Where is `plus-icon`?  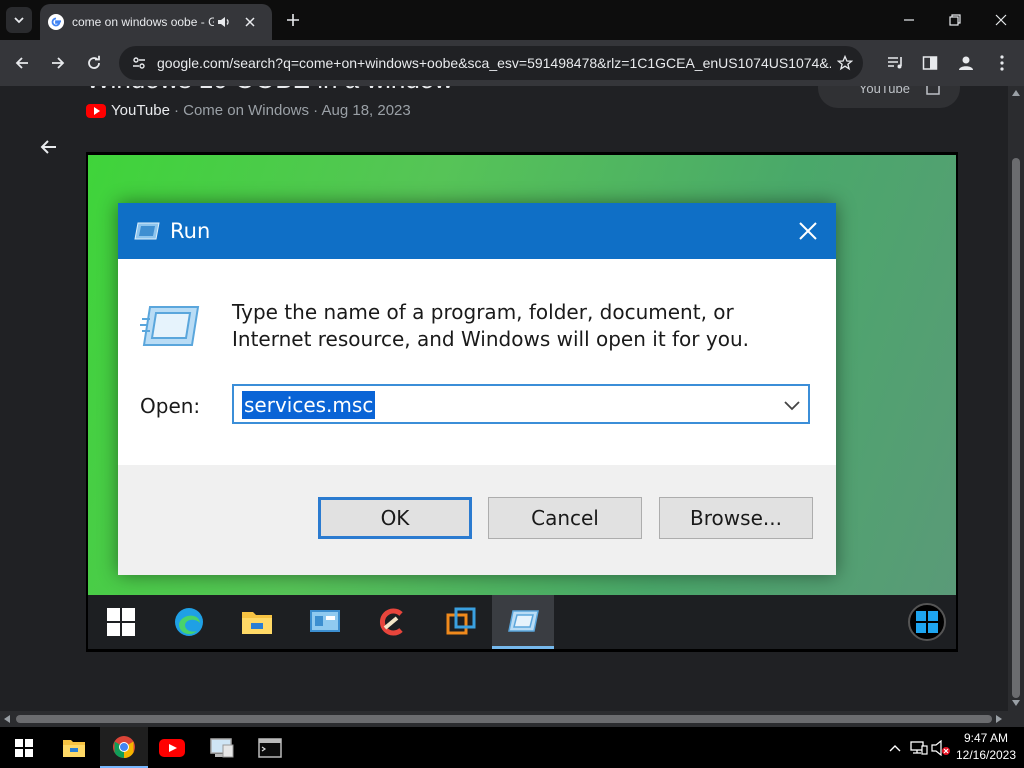 plus-icon is located at coordinates (293, 20).